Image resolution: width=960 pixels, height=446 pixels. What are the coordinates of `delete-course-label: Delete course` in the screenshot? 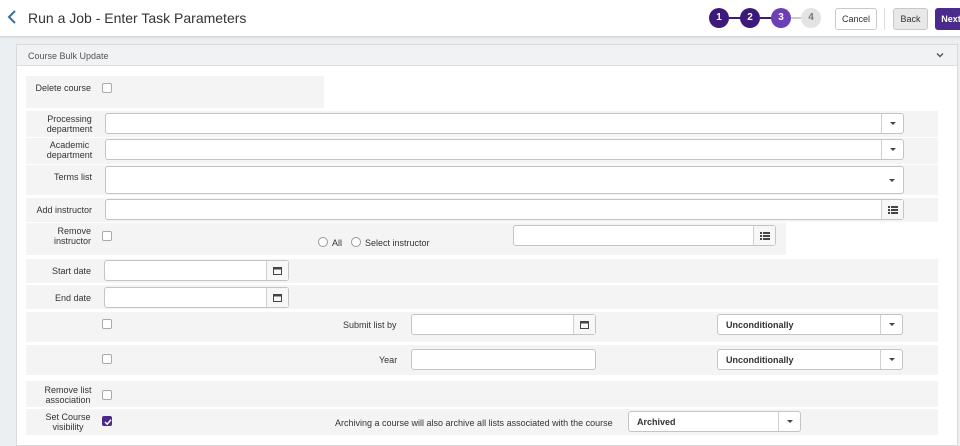 It's located at (63, 88).